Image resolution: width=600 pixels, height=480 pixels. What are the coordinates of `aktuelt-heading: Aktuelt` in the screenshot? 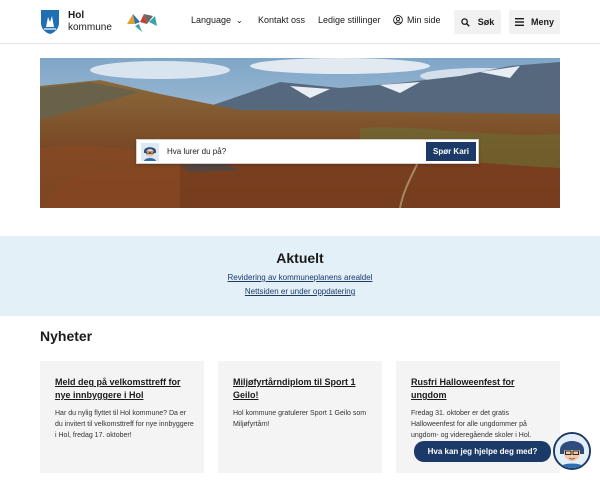 It's located at (300, 258).